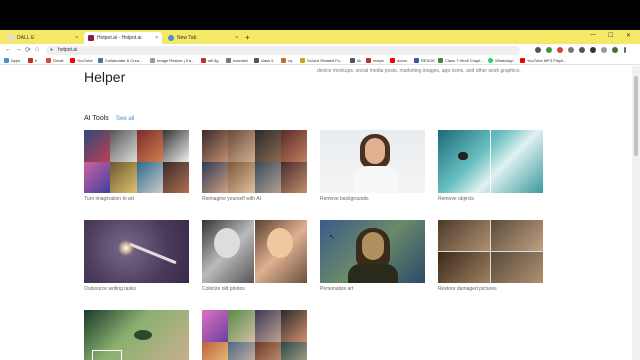  Describe the element at coordinates (593, 50) in the screenshot. I see `puzzle-icon` at that location.